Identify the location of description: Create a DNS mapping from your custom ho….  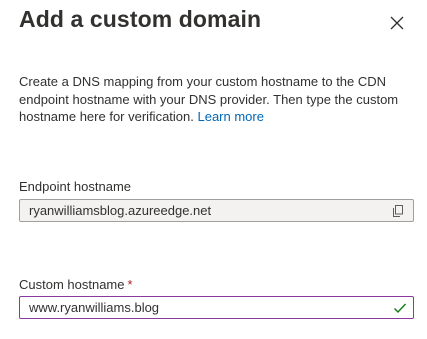
(216, 99).